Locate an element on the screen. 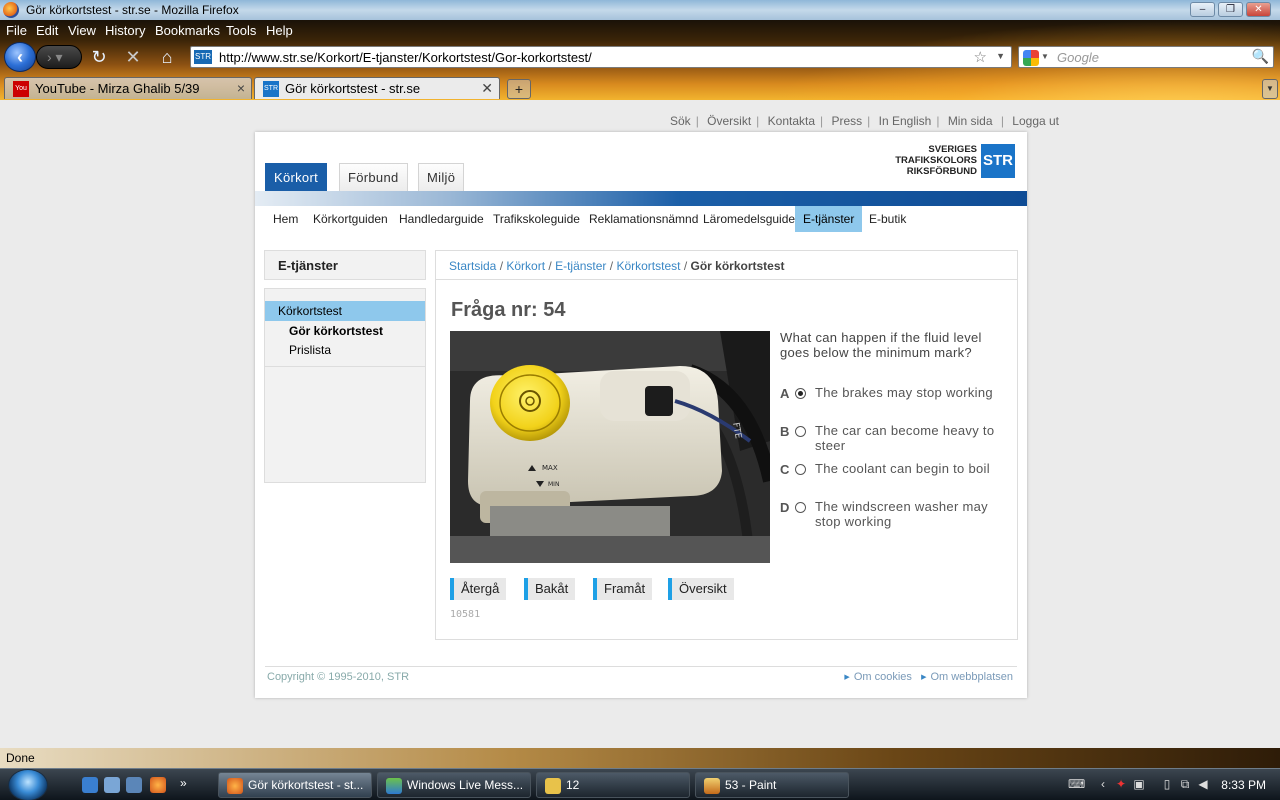  toplink-kontakta: Kontakta is located at coordinates (791, 121).